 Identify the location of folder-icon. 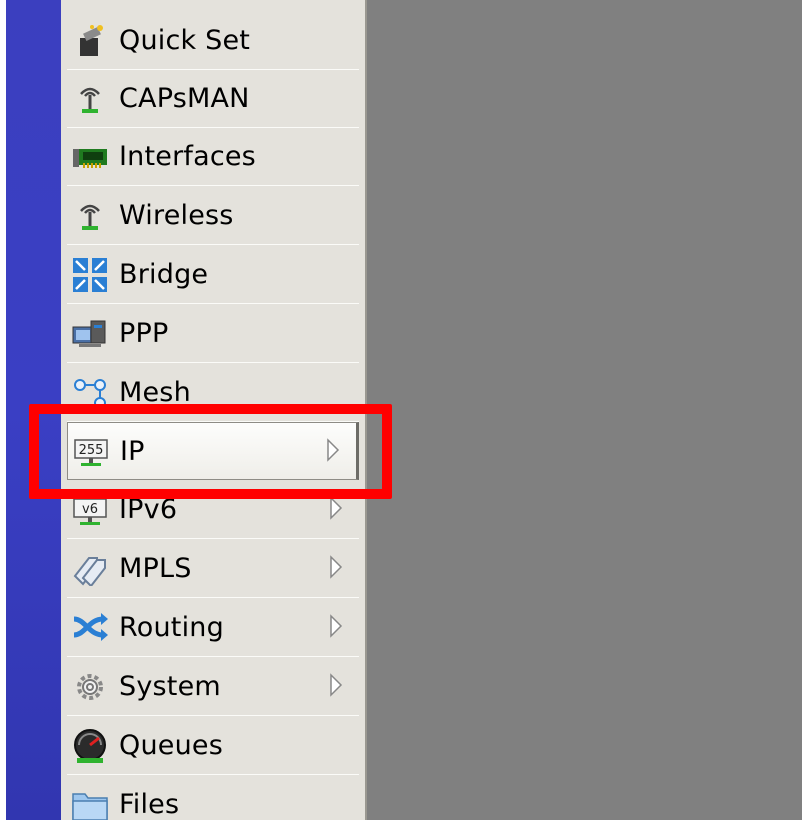
(90, 804).